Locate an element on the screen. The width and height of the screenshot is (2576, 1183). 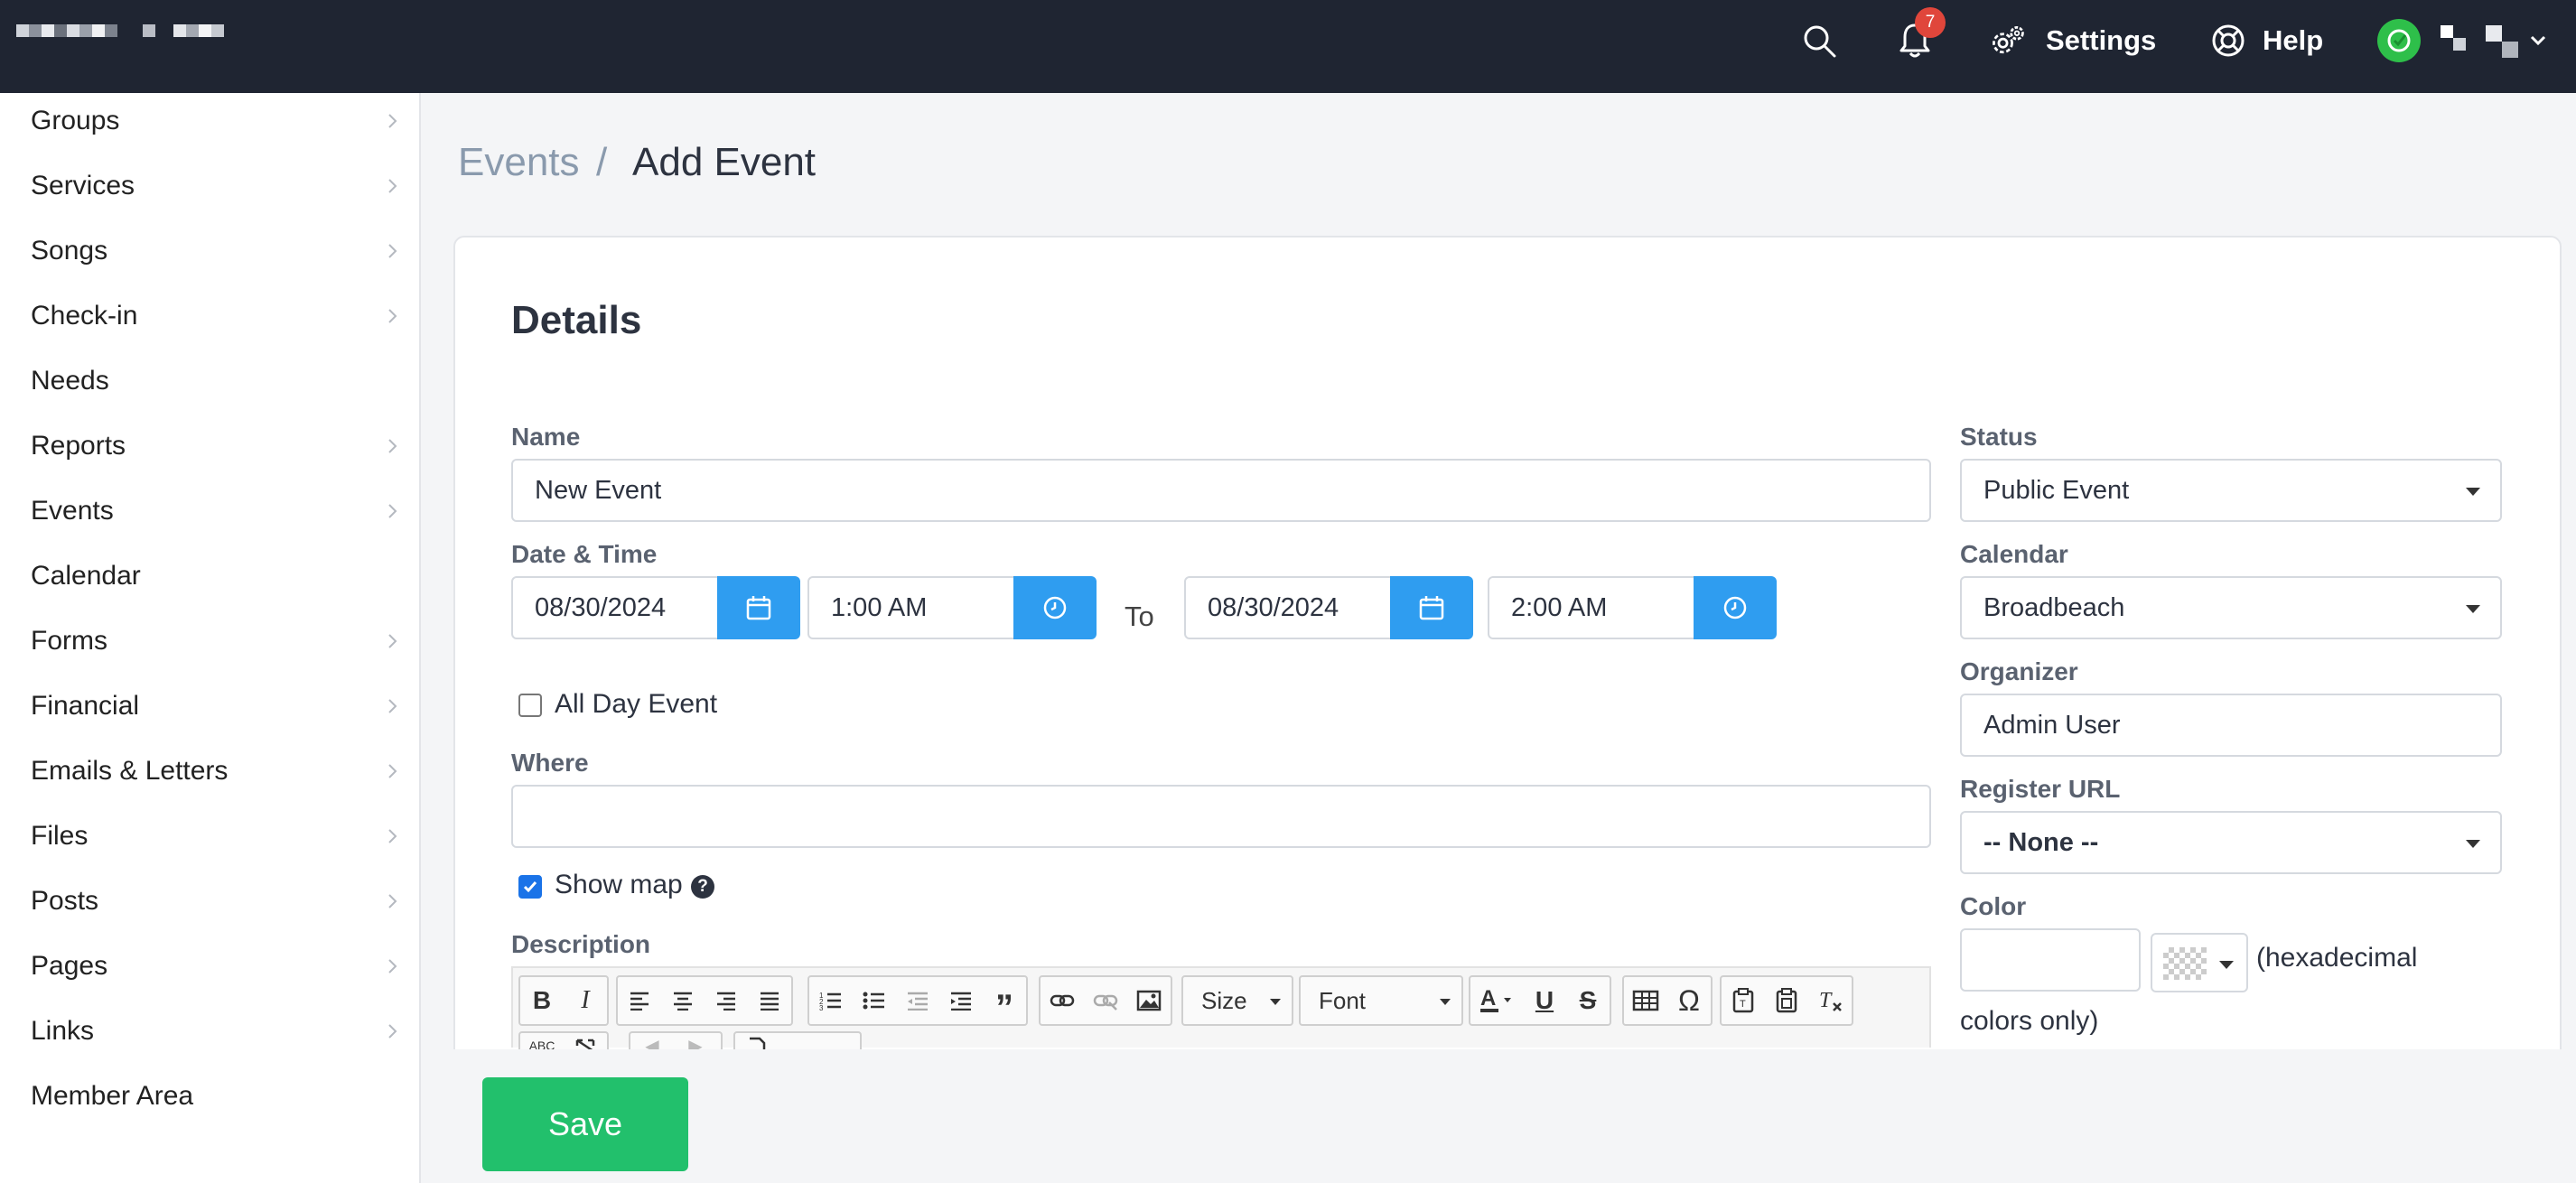
breadcrumb-parent-link: Events is located at coordinates (519, 162).